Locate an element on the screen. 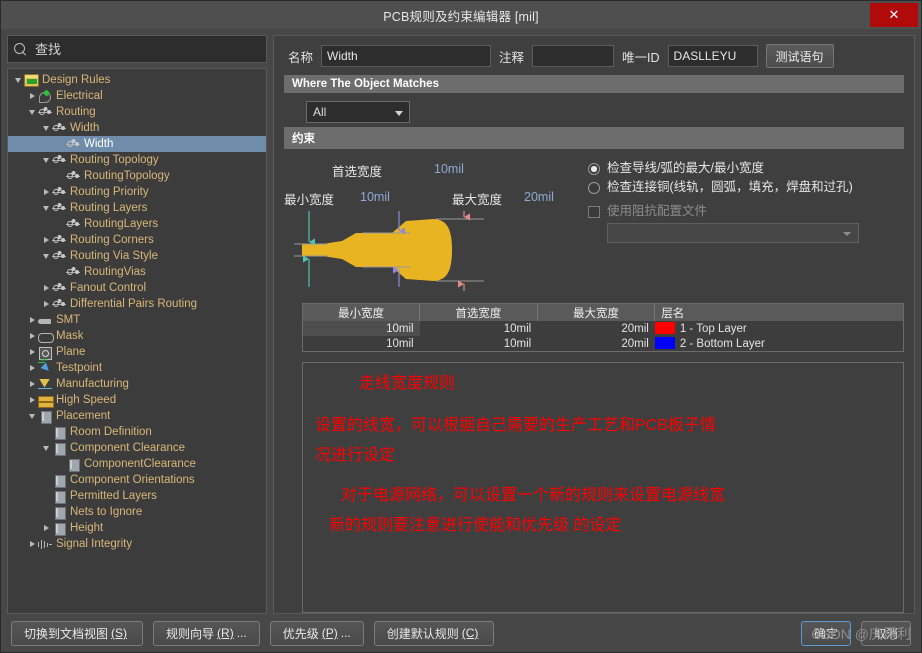  test-query-button: 测试语句 is located at coordinates (799, 56).